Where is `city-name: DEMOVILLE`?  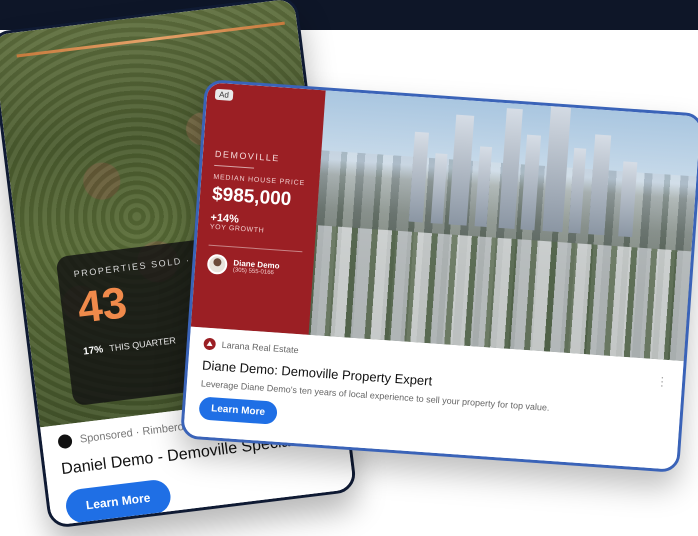 city-name: DEMOVILLE is located at coordinates (247, 156).